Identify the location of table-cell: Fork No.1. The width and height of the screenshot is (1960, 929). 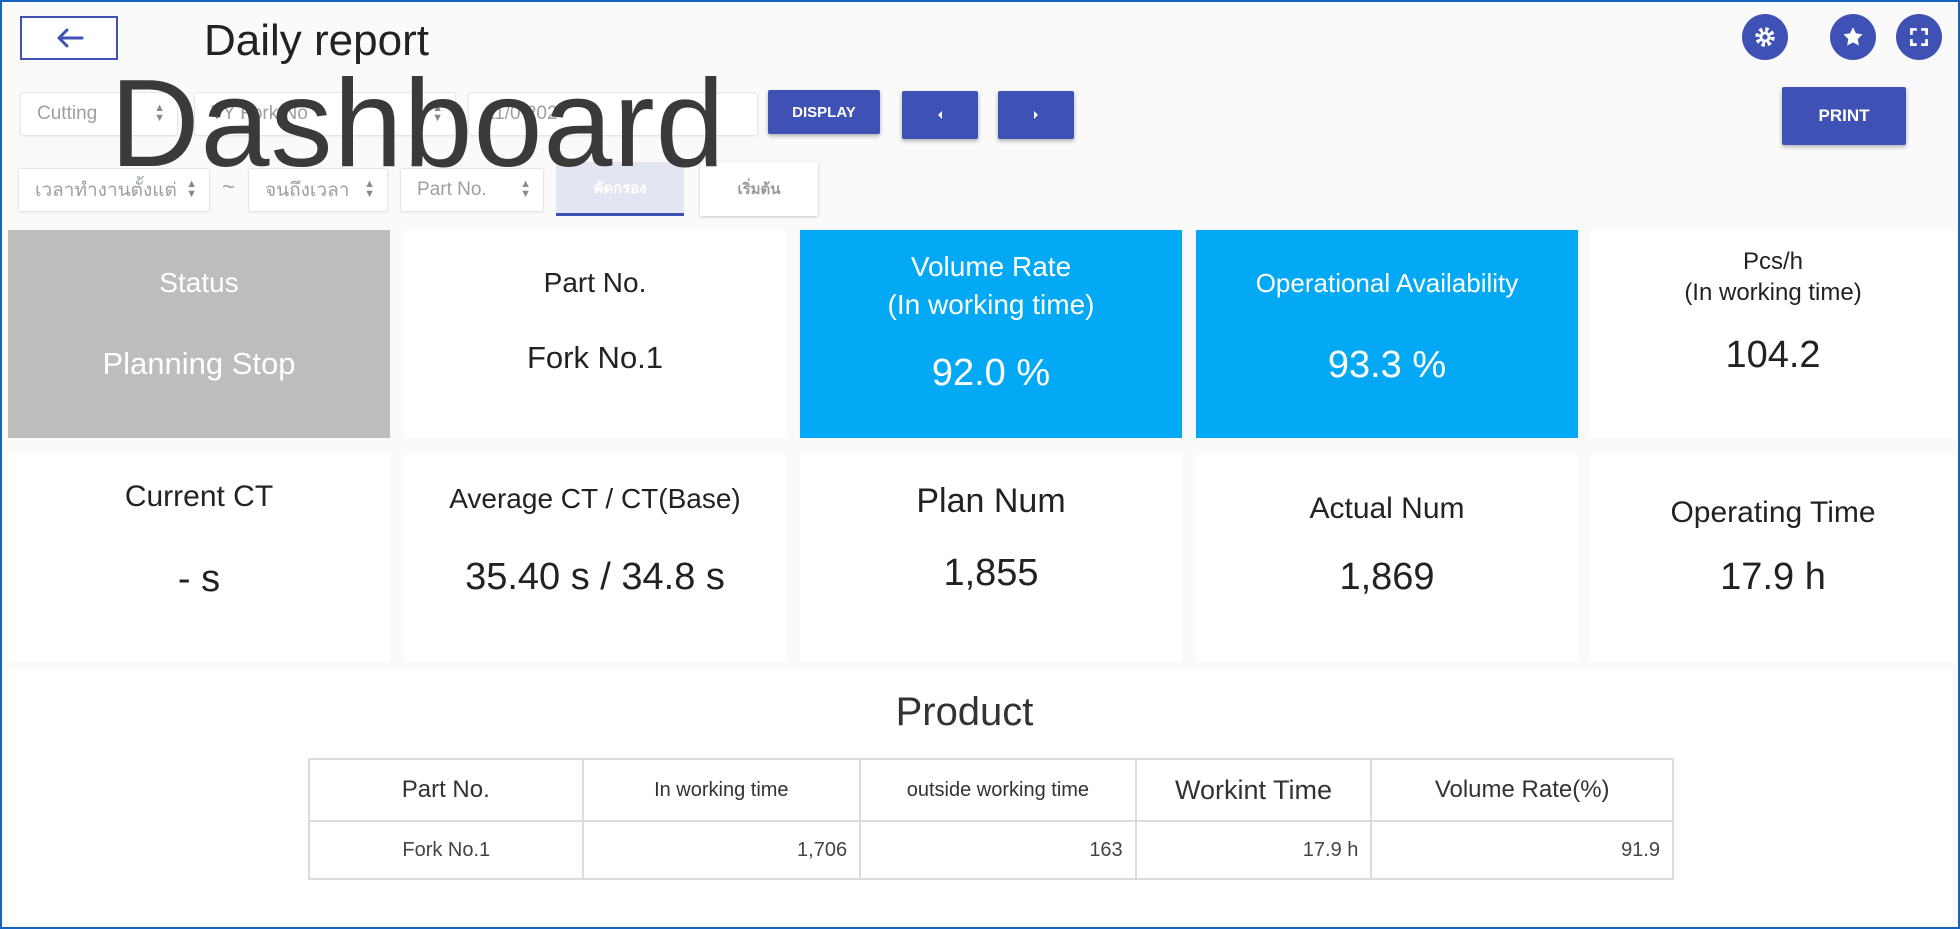
(446, 850).